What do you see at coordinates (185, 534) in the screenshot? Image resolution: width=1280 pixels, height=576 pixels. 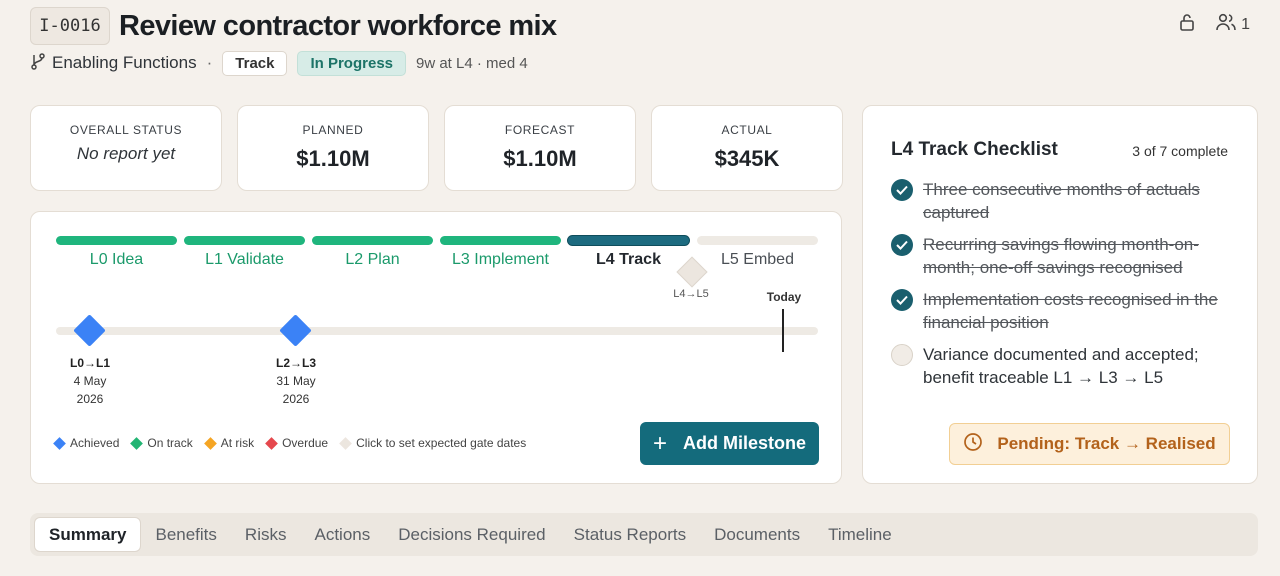 I see `tab-benefits: Benefits` at bounding box center [185, 534].